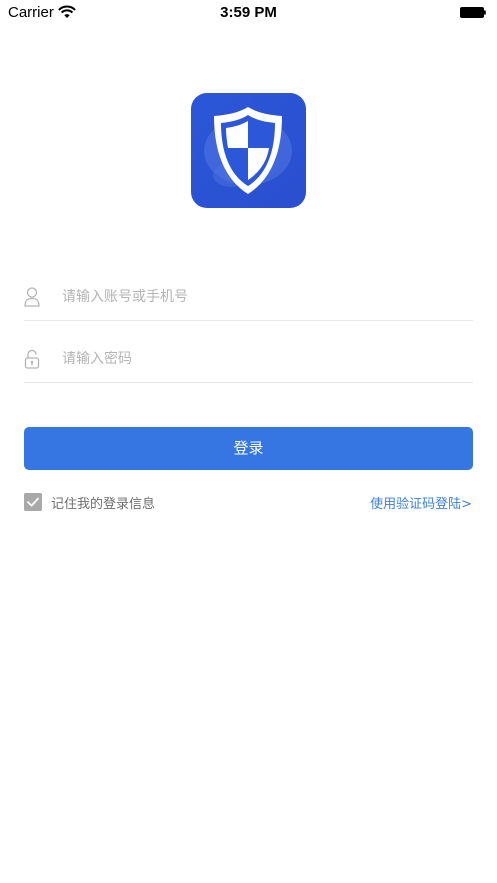 The width and height of the screenshot is (497, 883). Describe the element at coordinates (262, 297) in the screenshot. I see `account-input` at that location.